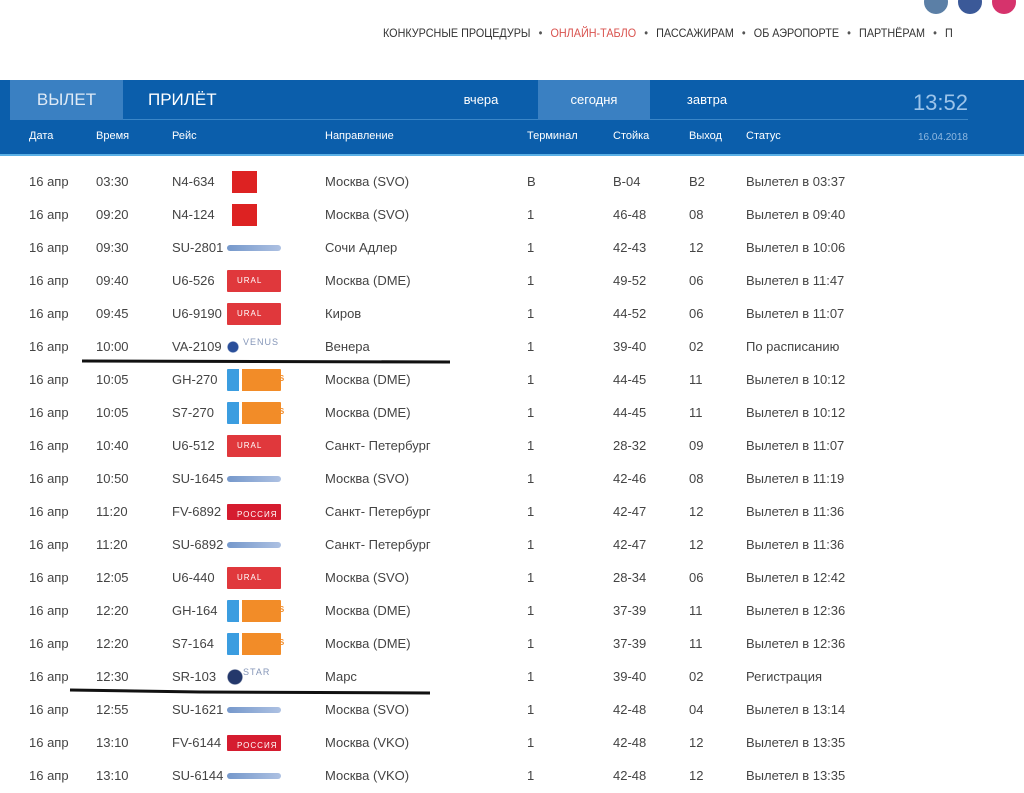 Image resolution: width=1024 pixels, height=793 pixels. Describe the element at coordinates (695, 33) in the screenshot. I see `nav-link: ПАССАЖИРАМ` at that location.